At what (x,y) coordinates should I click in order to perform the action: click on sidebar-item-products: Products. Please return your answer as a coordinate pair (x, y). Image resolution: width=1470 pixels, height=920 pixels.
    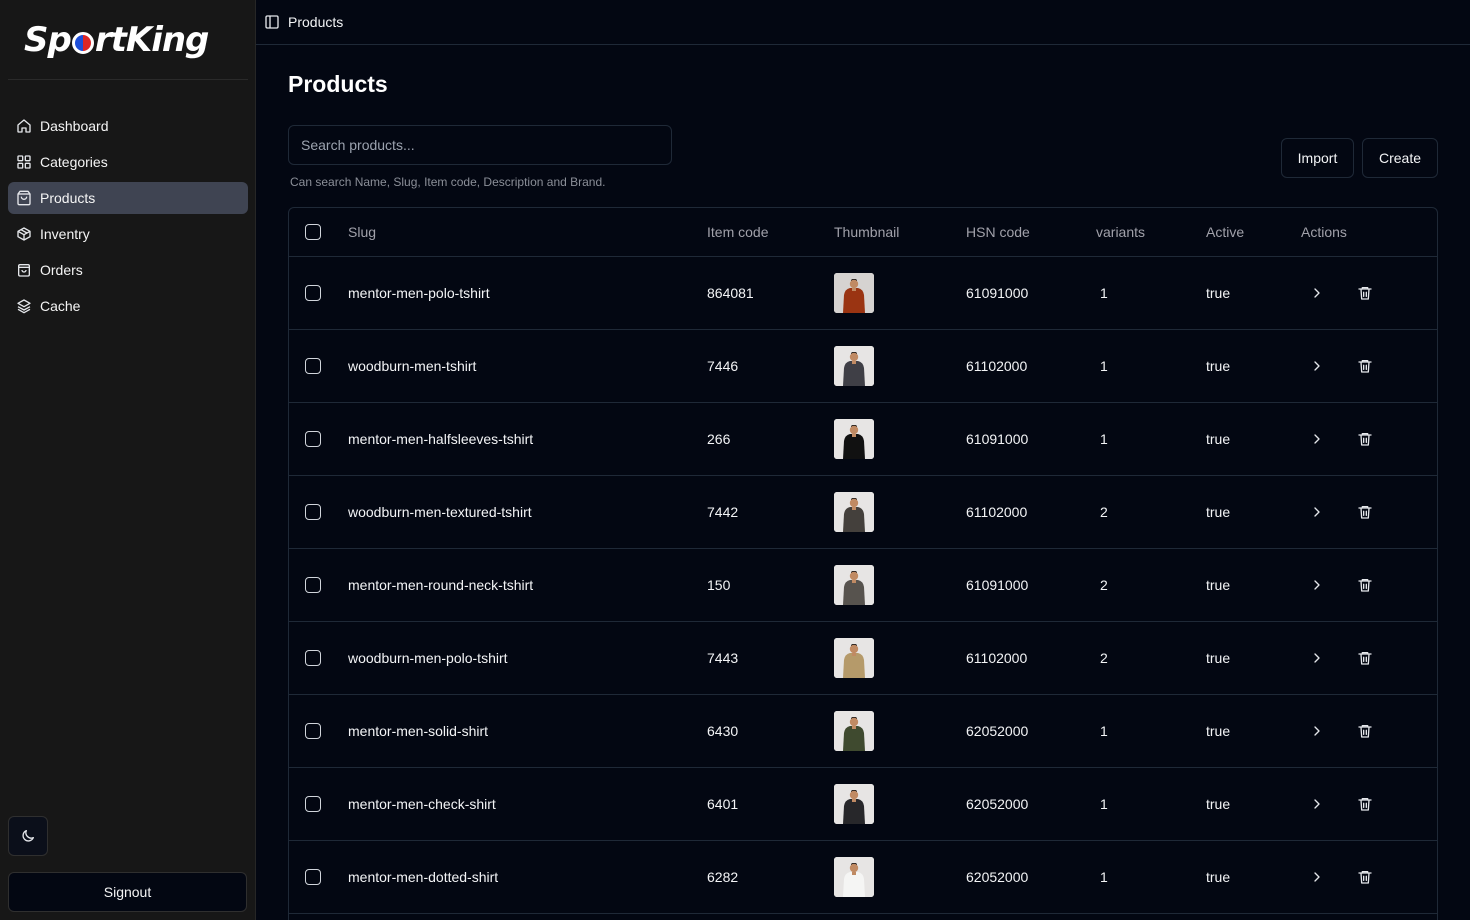
    Looking at the image, I should click on (128, 198).